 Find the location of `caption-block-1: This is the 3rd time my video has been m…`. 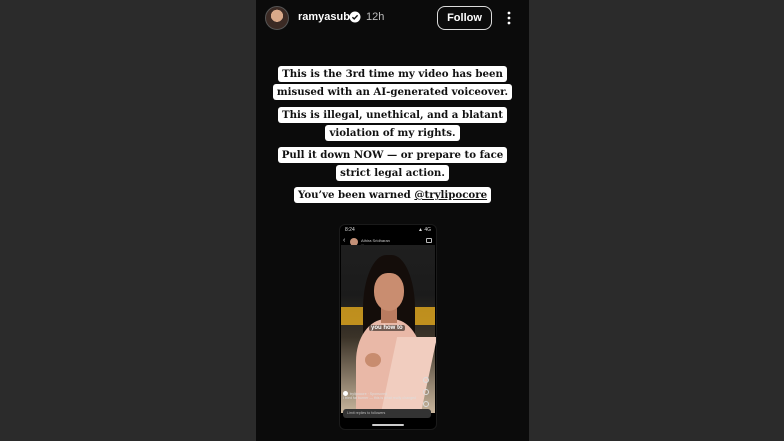

caption-block-1: This is the 3rd time my video has been m… is located at coordinates (392, 82).